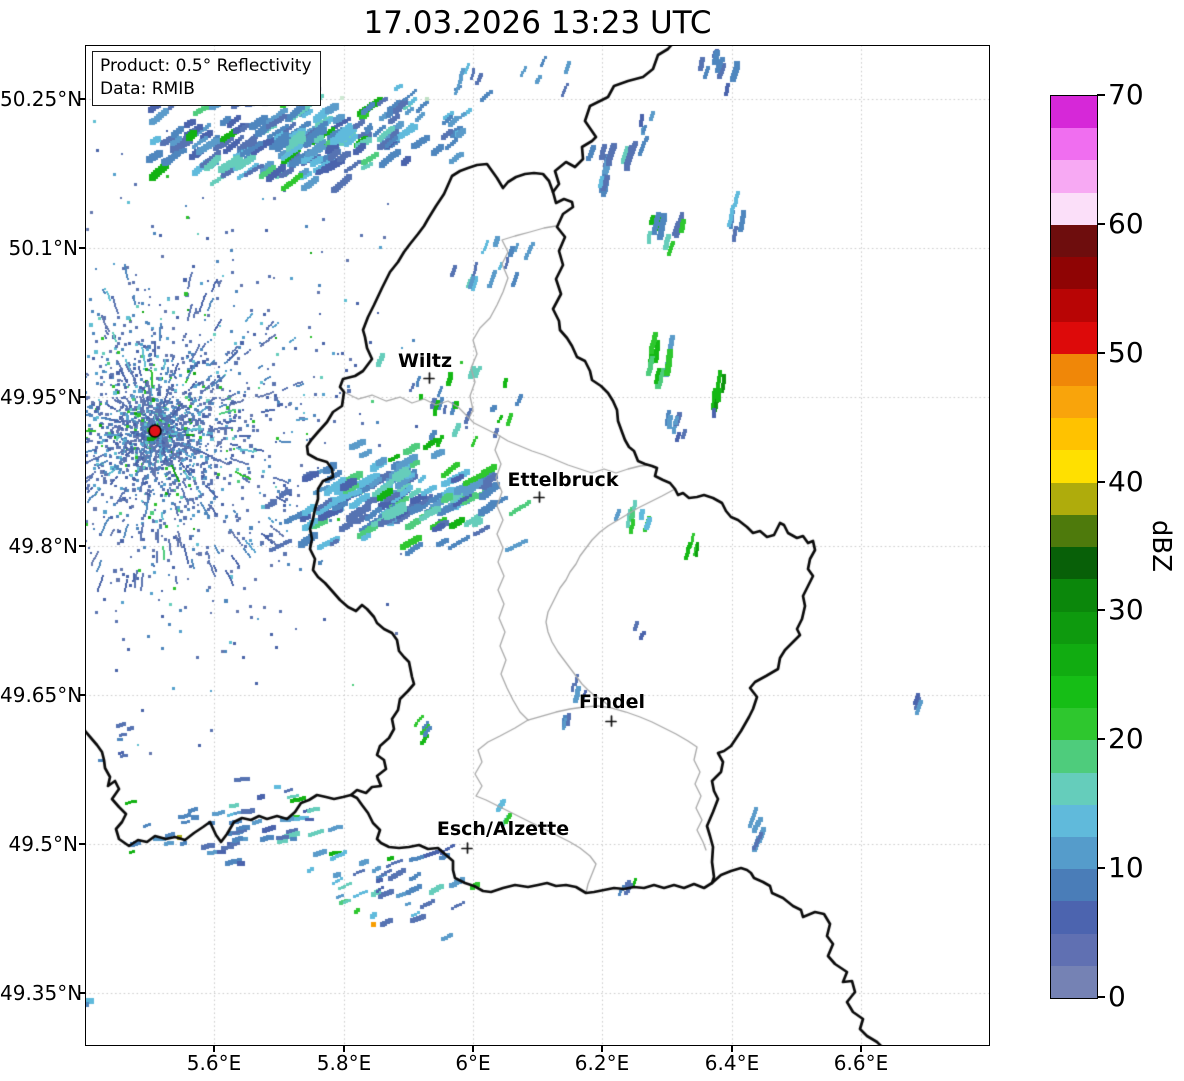 The image size is (1184, 1081). Describe the element at coordinates (1126, 739) in the screenshot. I see `colorbar-tick-label: 20` at that location.